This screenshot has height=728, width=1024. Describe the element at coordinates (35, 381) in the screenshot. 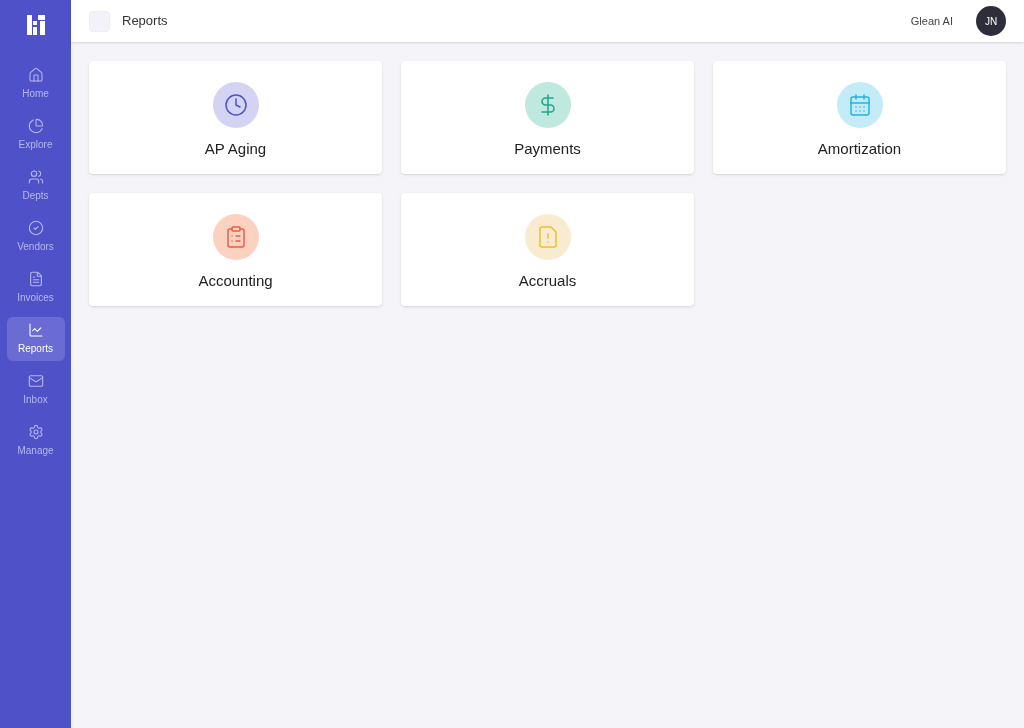

I see `mail-icon` at that location.